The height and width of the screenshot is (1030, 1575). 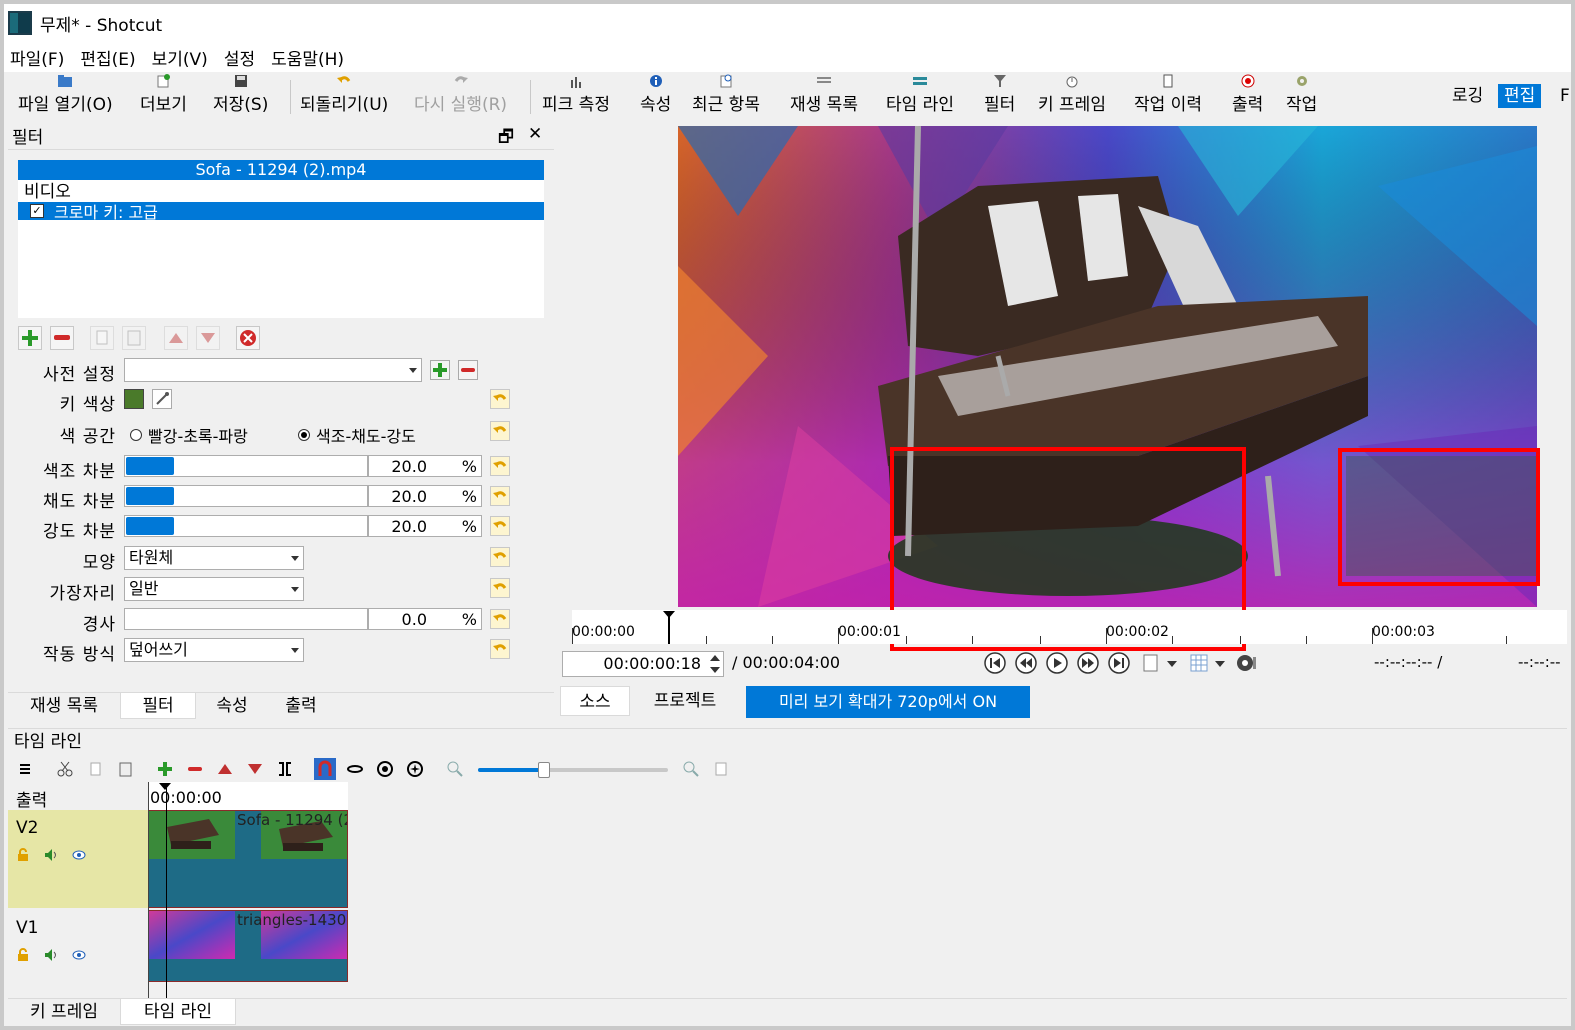 What do you see at coordinates (102, 338) in the screenshot?
I see `copy-filter-button` at bounding box center [102, 338].